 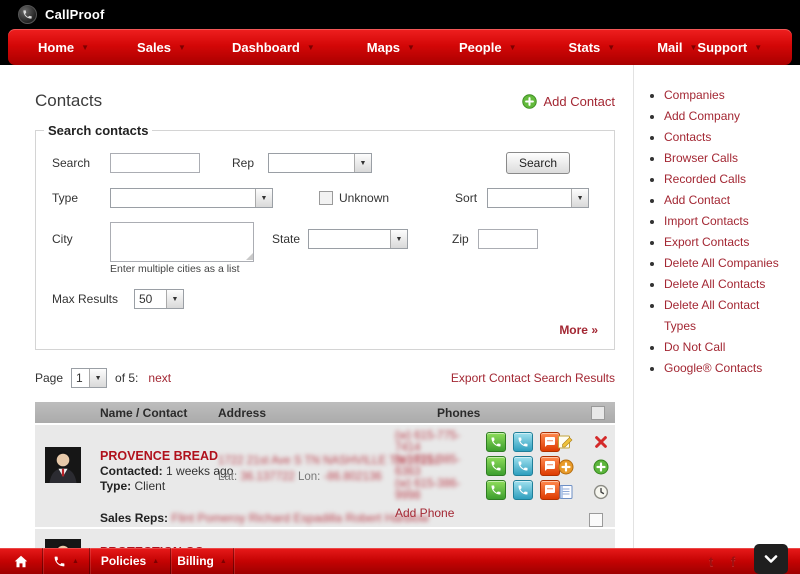 I want to click on nav-item-stats: Stats ▼, so click(x=591, y=47).